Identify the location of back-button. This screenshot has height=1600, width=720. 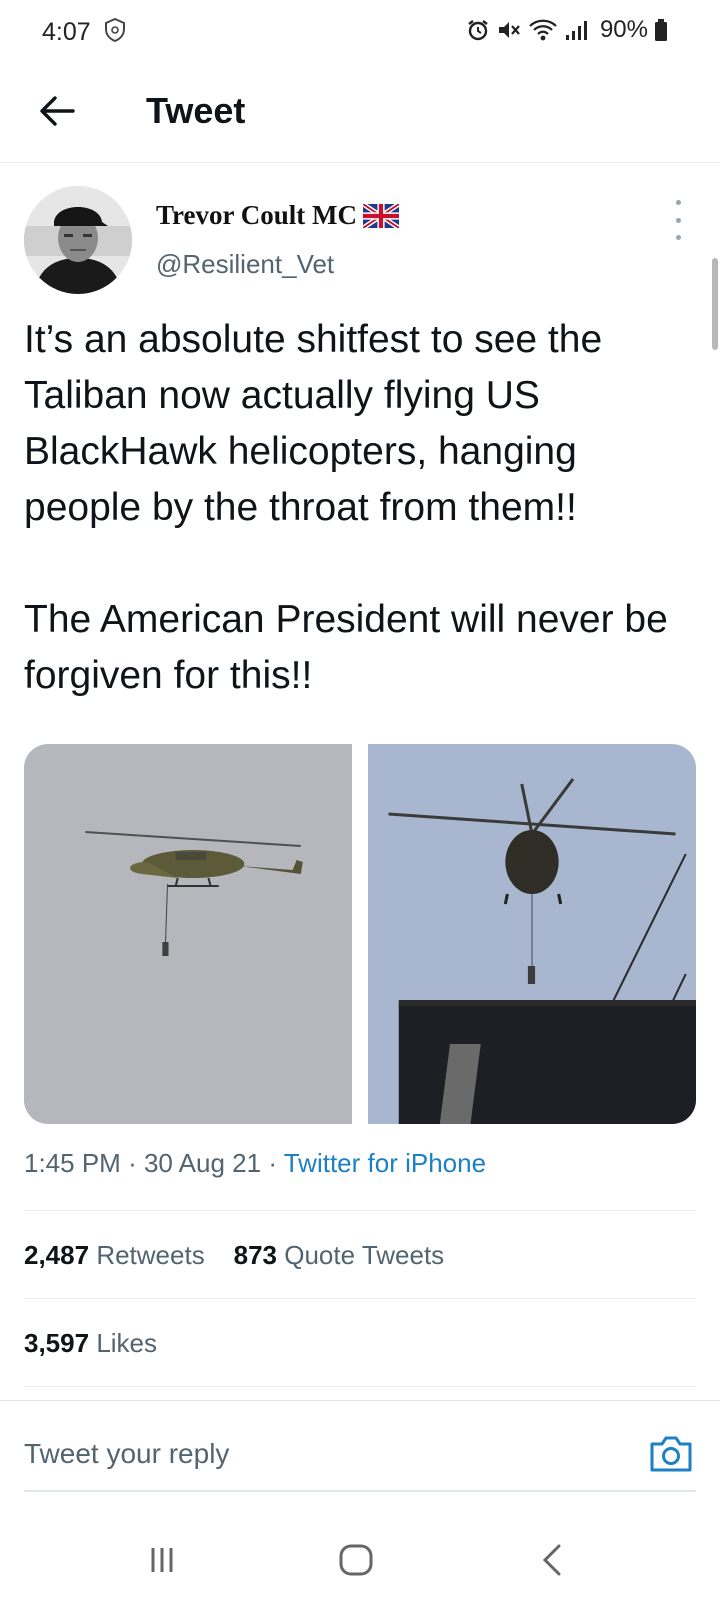
(57, 111).